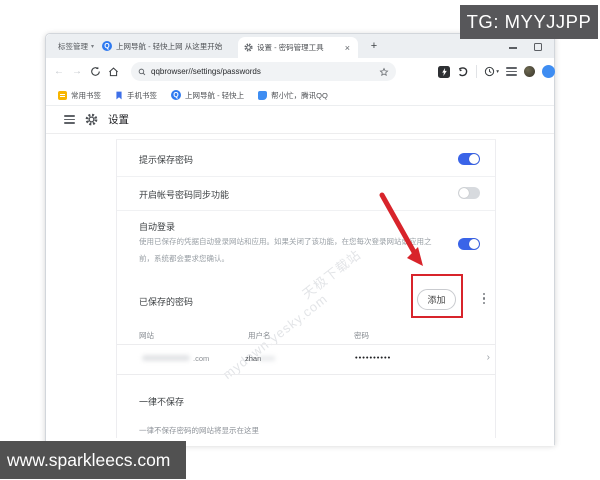 Image resolution: width=600 pixels, height=480 pixels. What do you see at coordinates (166, 302) in the screenshot?
I see `saved-passwords-label: 已保存的密码` at bounding box center [166, 302].